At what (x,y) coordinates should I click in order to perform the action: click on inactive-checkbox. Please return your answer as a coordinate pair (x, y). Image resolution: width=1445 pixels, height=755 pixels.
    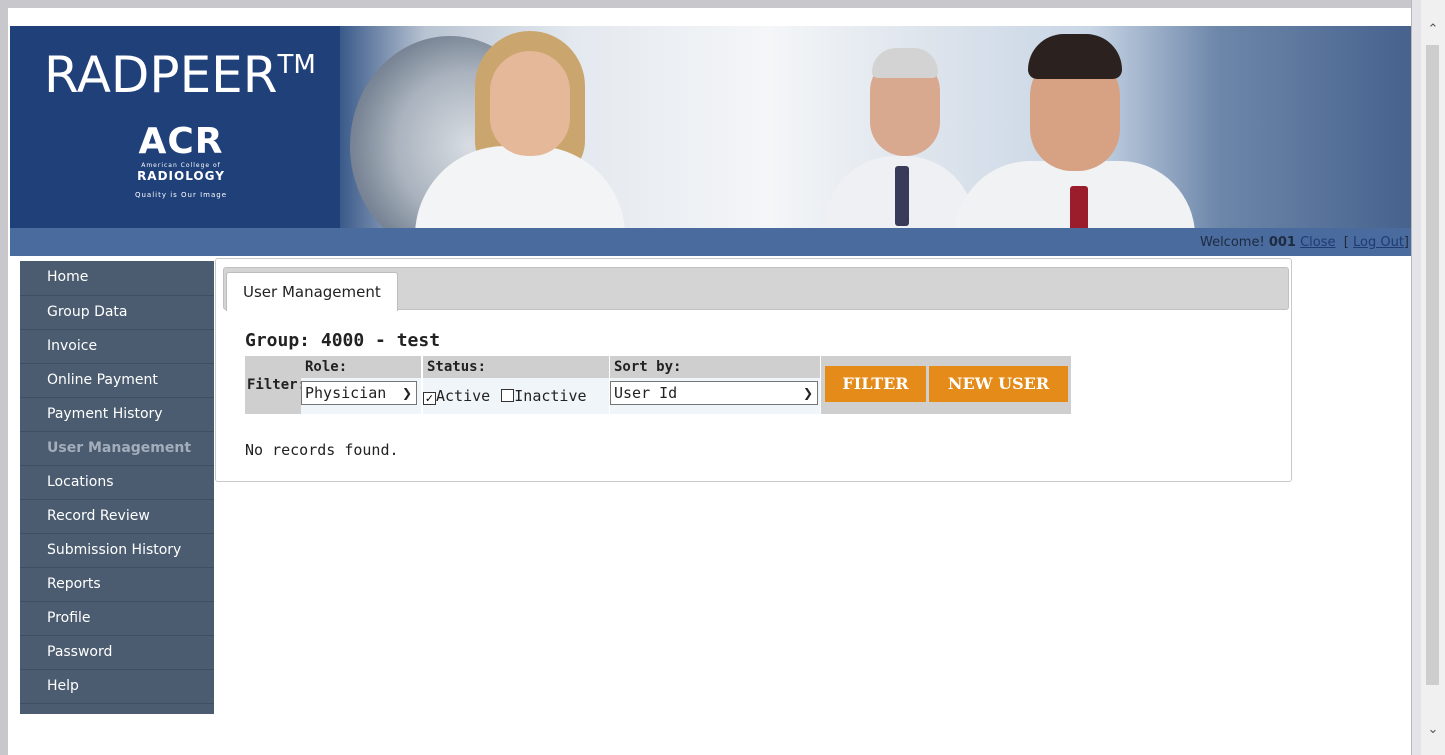
    Looking at the image, I should click on (508, 395).